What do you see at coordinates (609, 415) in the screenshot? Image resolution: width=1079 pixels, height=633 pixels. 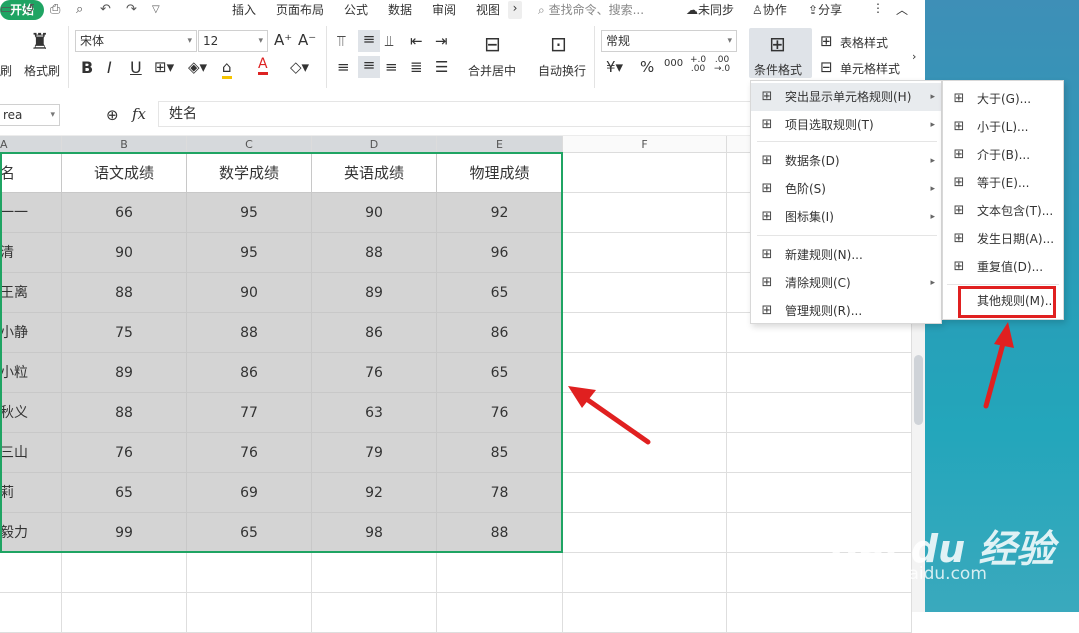 I see `annotation-arrow-left` at bounding box center [609, 415].